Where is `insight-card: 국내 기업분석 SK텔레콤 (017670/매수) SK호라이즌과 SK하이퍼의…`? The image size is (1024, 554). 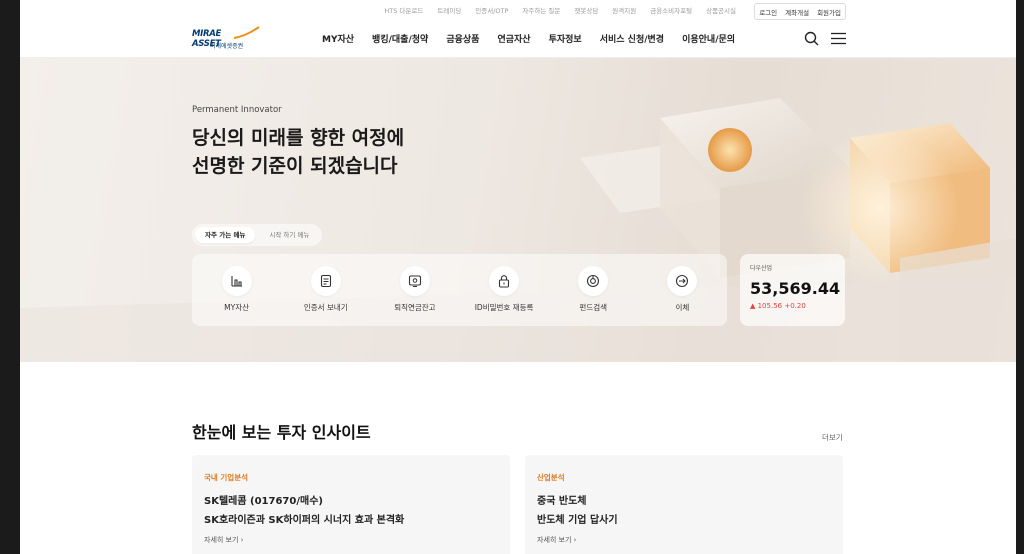 insight-card: 국내 기업분석 SK텔레콤 (017670/매수) SK호라이즌과 SK하이퍼의… is located at coordinates (351, 504).